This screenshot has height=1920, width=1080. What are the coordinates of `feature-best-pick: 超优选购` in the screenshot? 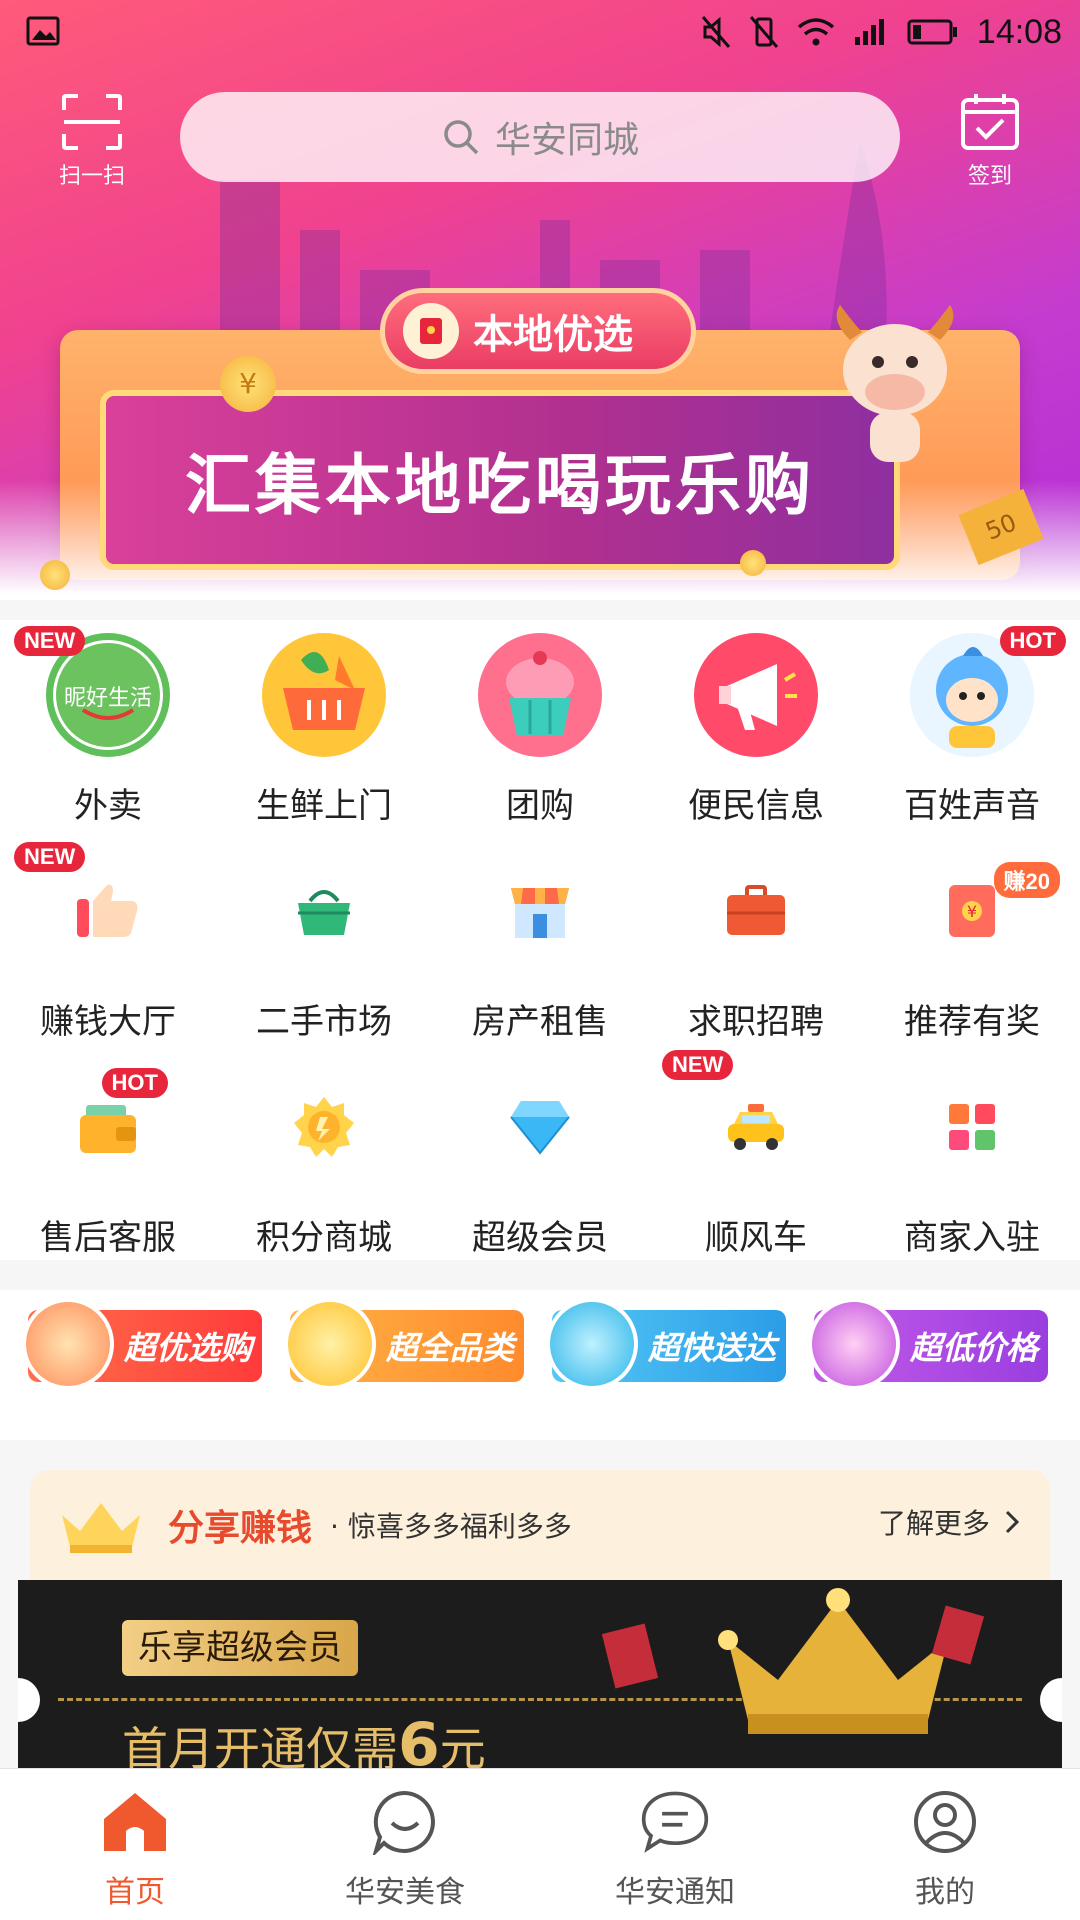 It's located at (142, 1344).